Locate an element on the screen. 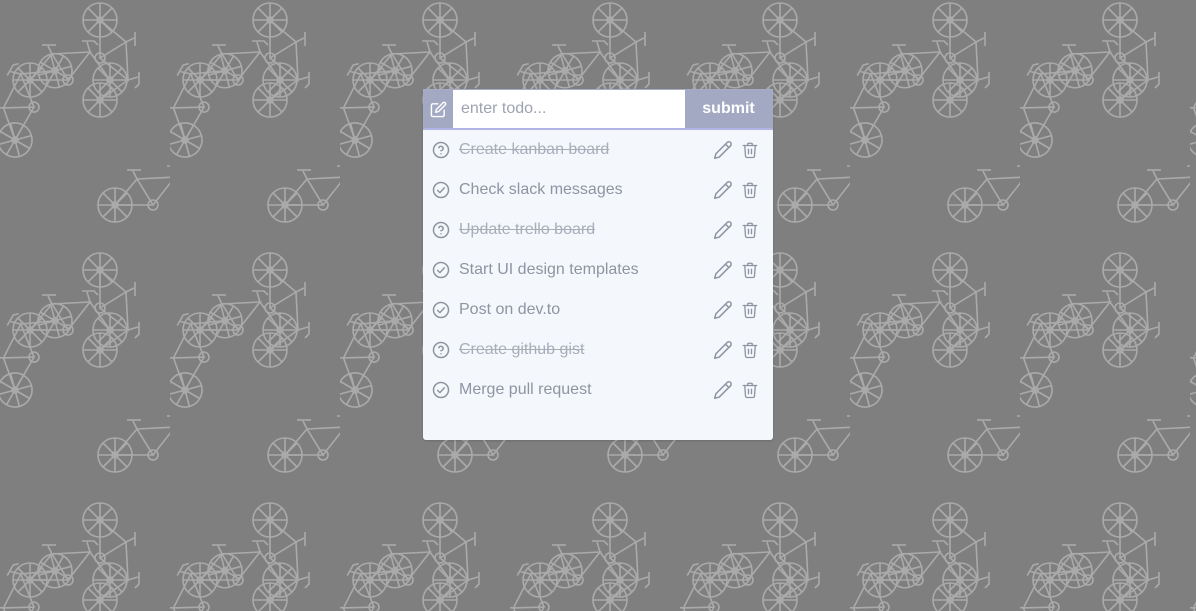 This screenshot has height=611, width=1196. todo-item: Check slack messages is located at coordinates (598, 190).